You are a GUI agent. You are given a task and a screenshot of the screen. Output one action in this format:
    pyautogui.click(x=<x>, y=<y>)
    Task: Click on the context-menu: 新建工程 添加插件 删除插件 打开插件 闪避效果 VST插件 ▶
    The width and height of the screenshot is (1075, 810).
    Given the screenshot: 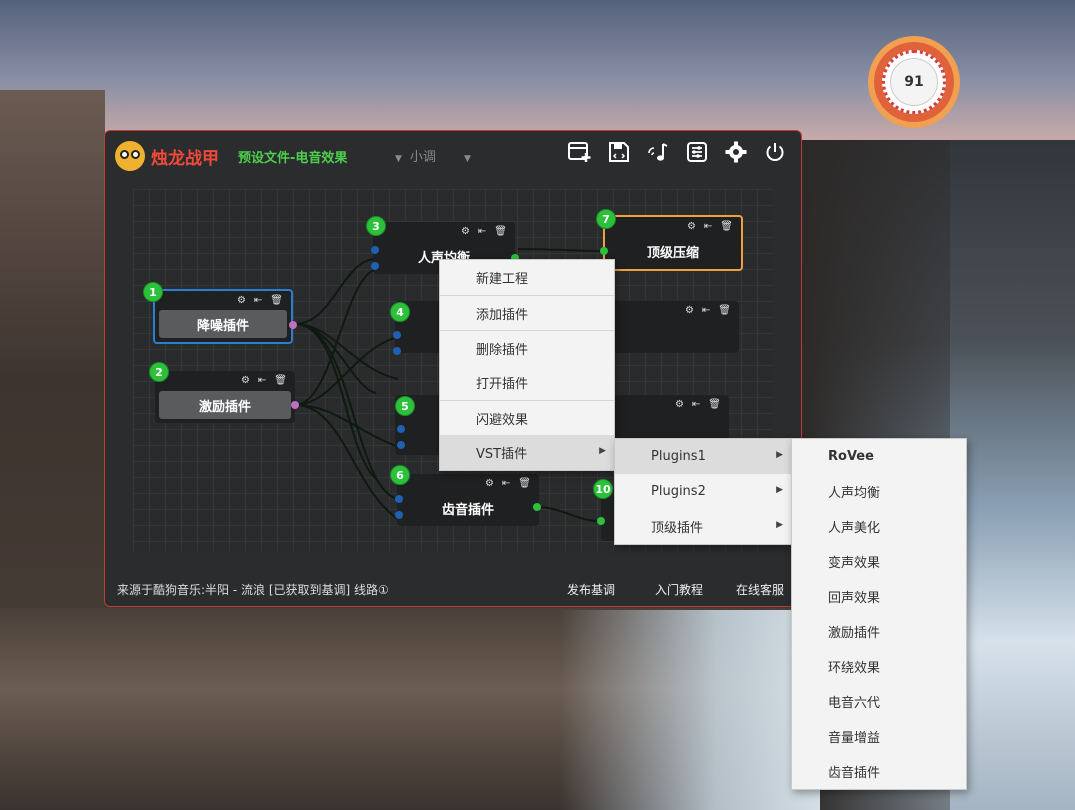 What is the action you would take?
    pyautogui.click(x=527, y=365)
    